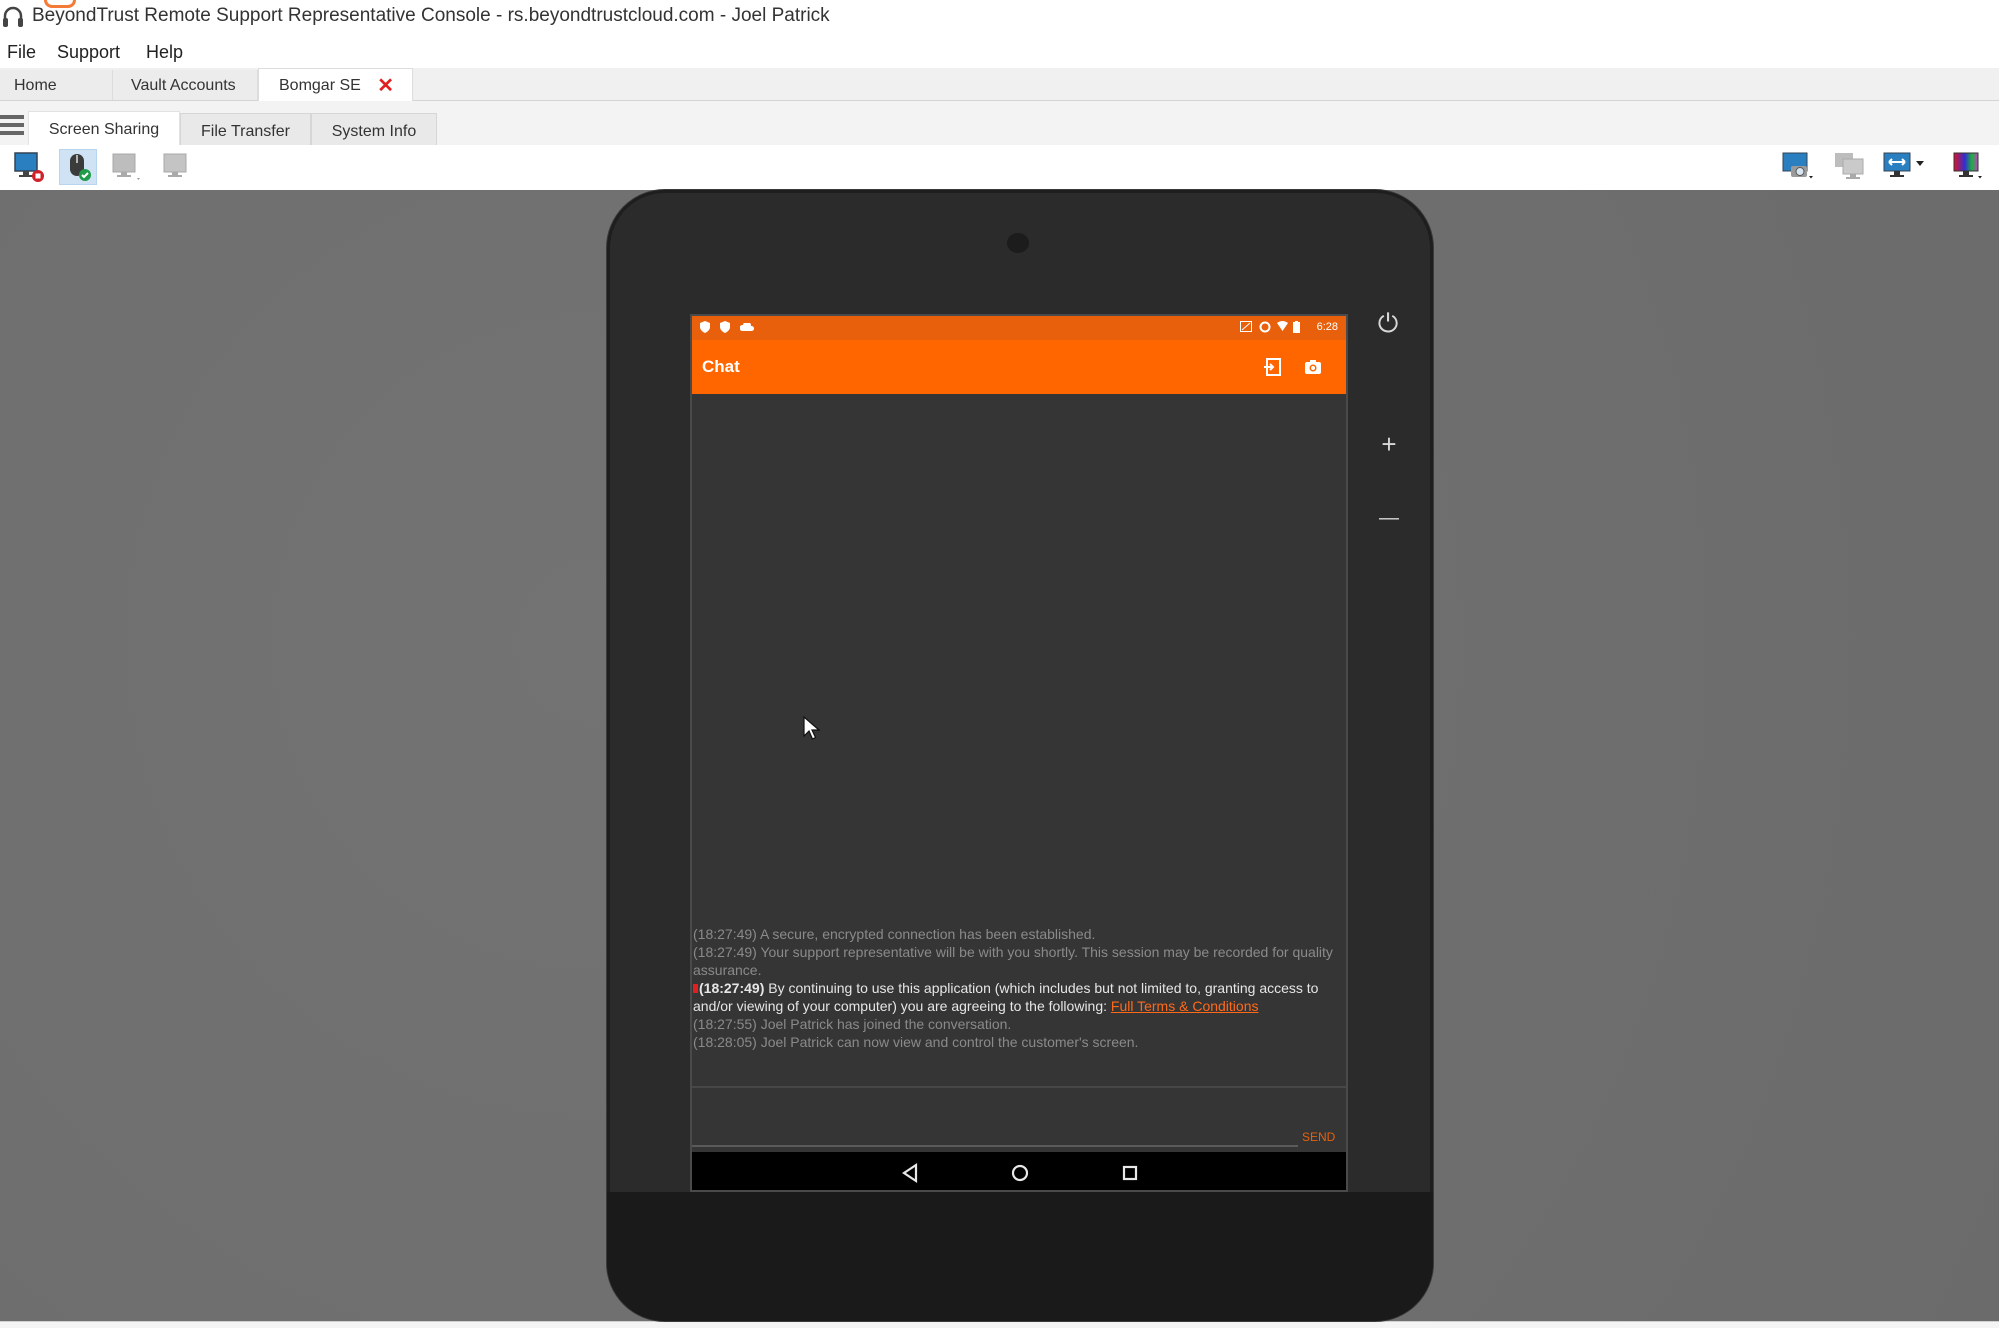 Image resolution: width=1999 pixels, height=1328 pixels. I want to click on mouse-control-button, so click(78, 167).